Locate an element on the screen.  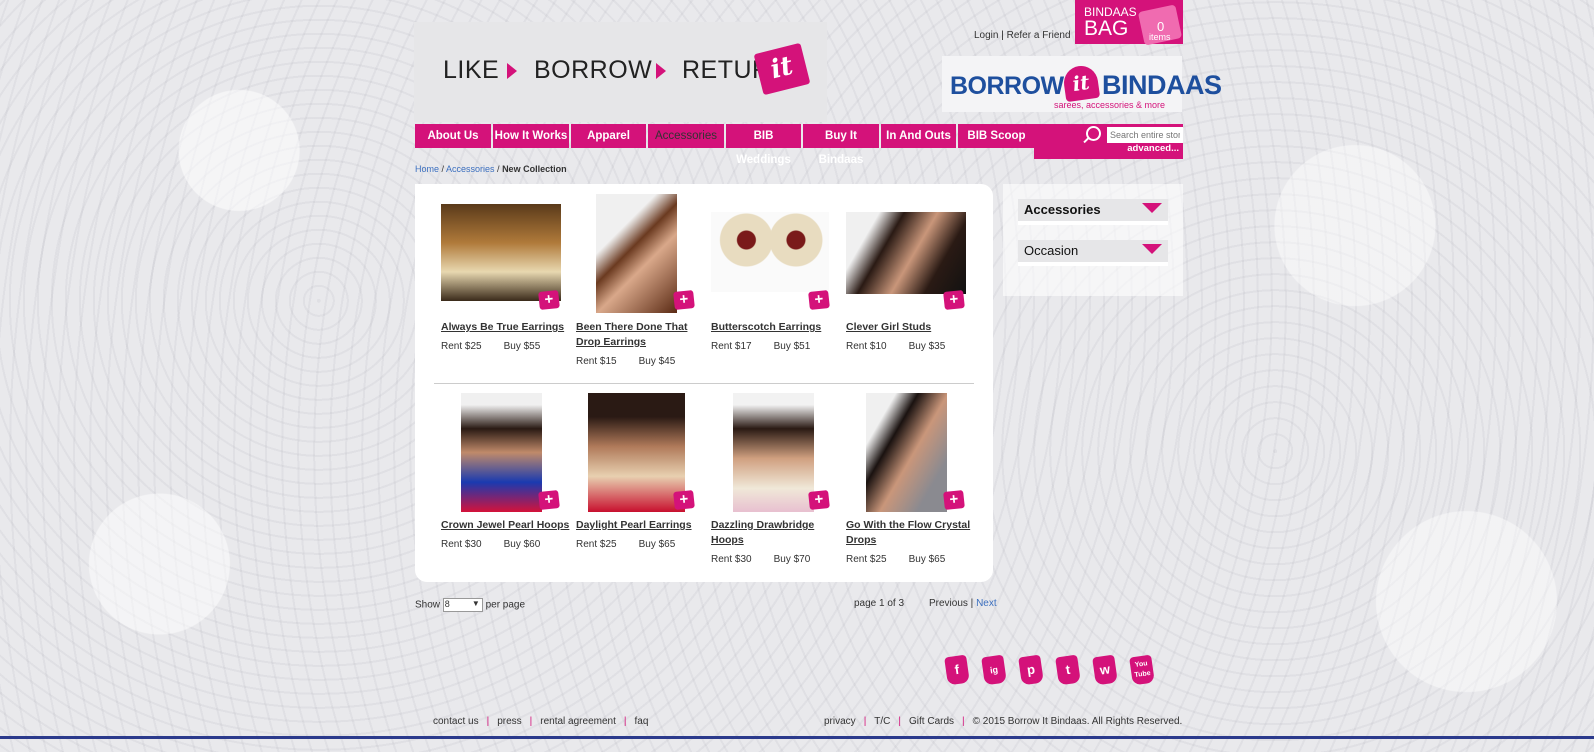
login-link: Login is located at coordinates (986, 35).